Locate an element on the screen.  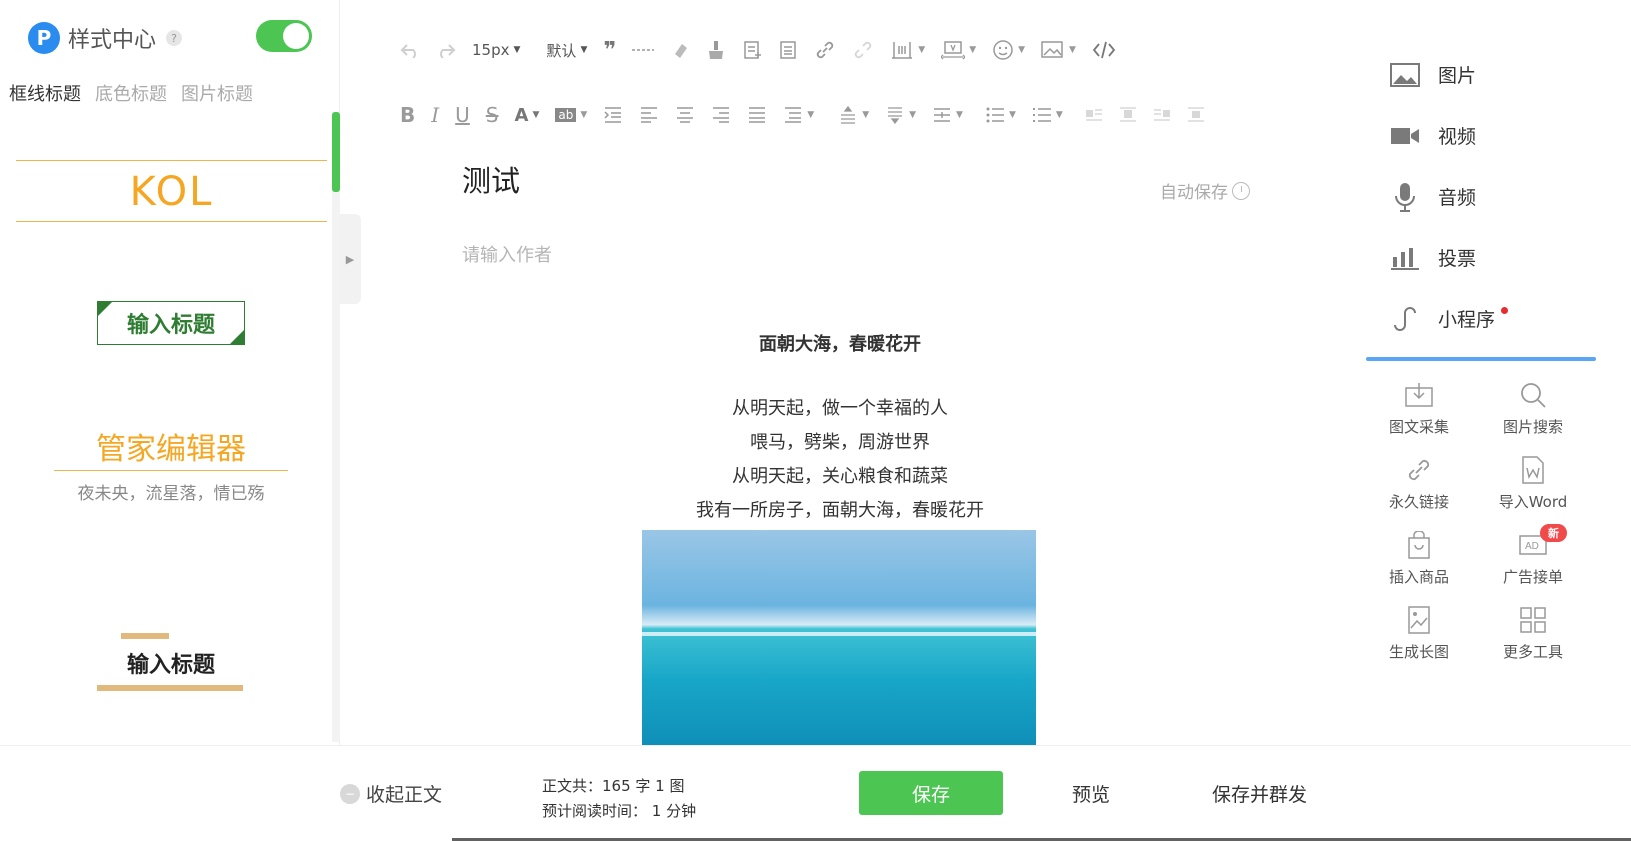
eraser-icon is located at coordinates (680, 50).